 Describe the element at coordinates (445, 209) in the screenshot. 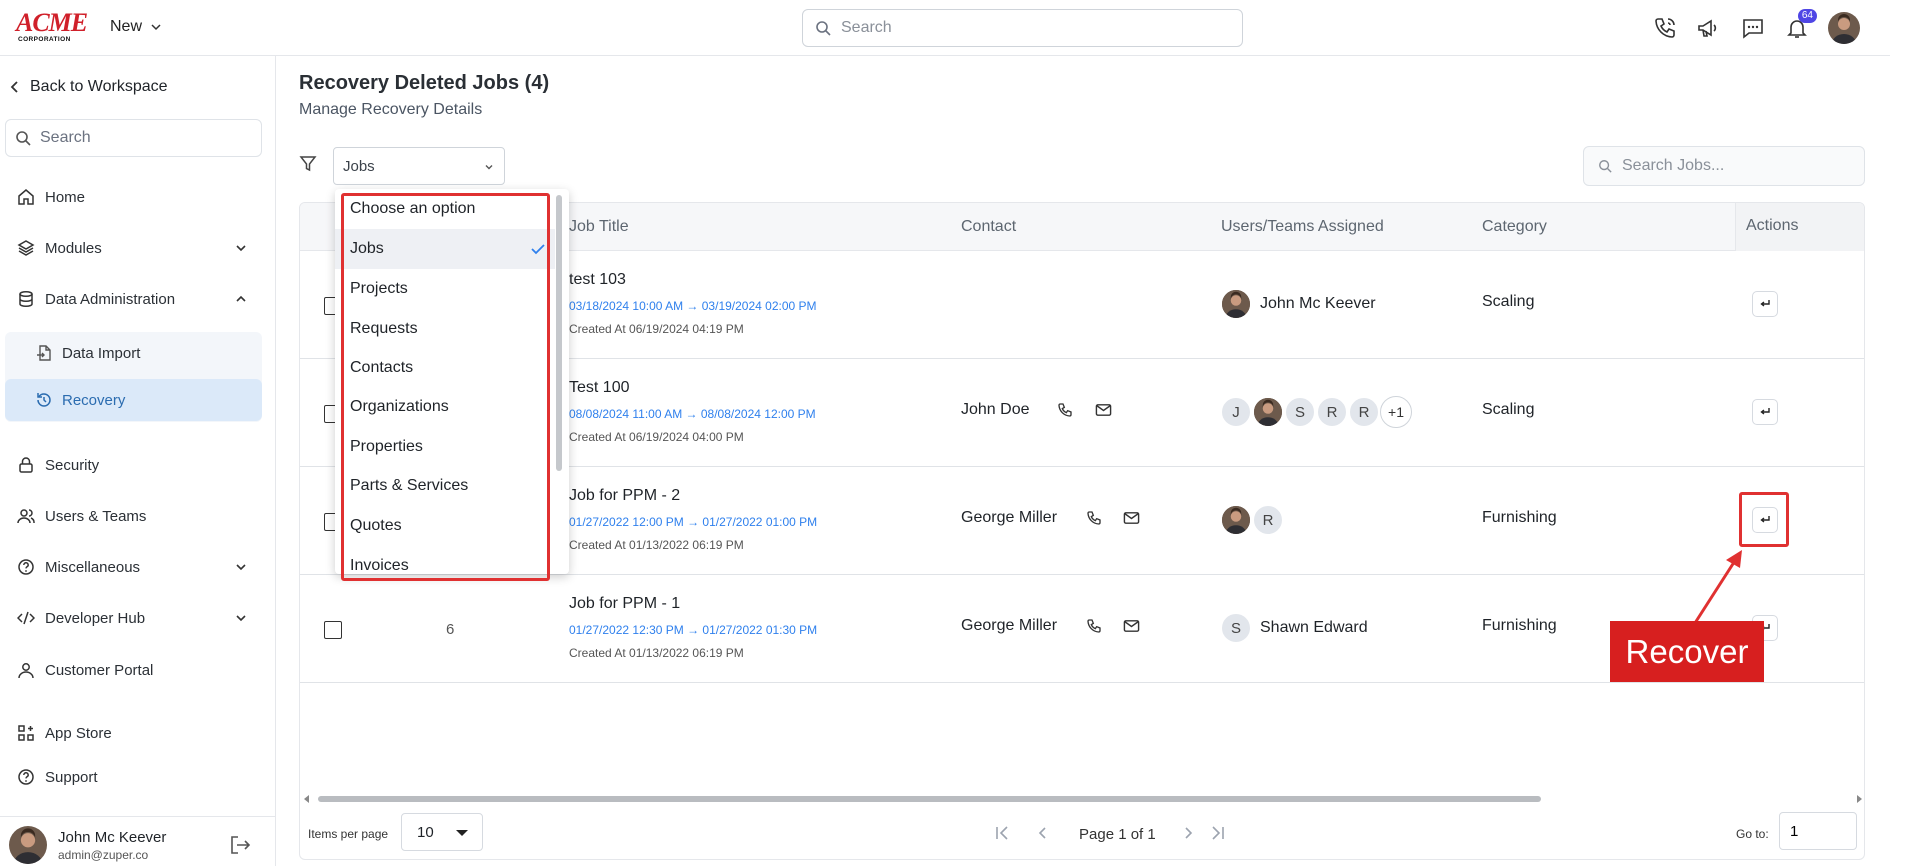

I see `dropdown-option-placeholder: Choose an option` at that location.